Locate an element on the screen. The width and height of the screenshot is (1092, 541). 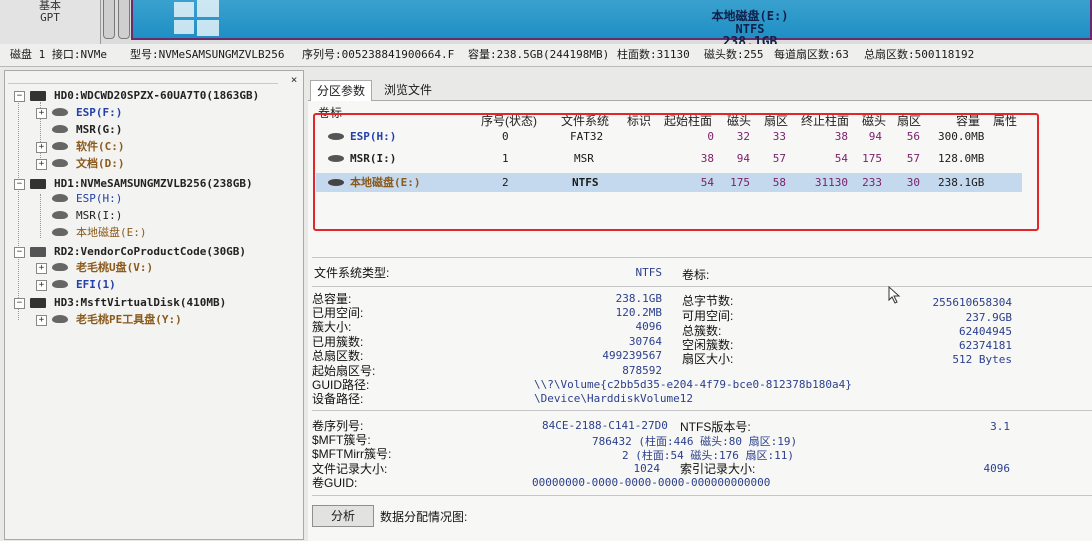
allocation-map-label: 数据分配情况图: is located at coordinates (424, 517).